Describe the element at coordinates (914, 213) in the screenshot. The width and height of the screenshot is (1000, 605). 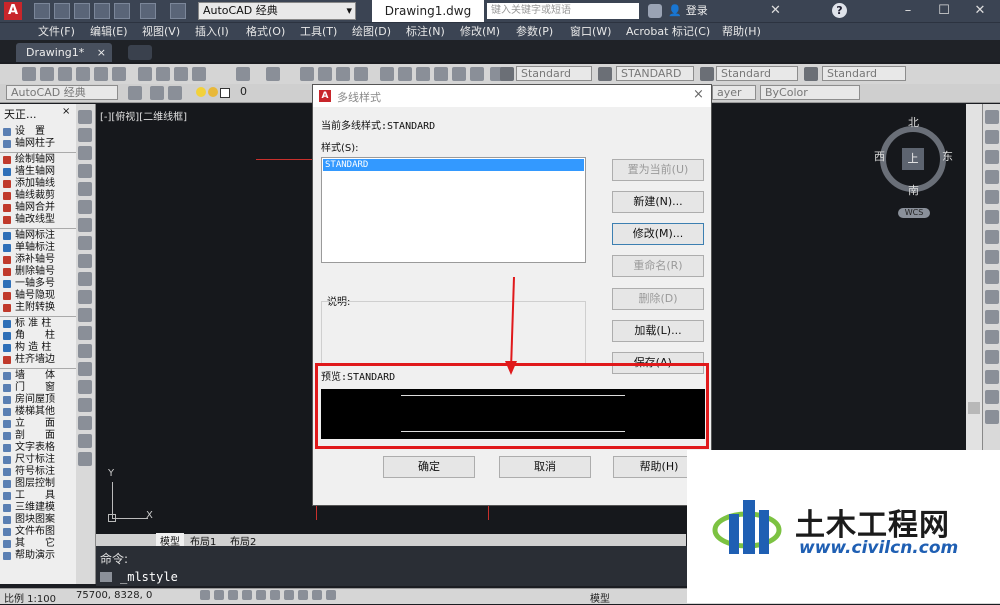
I see `wcs-button: WCS` at that location.